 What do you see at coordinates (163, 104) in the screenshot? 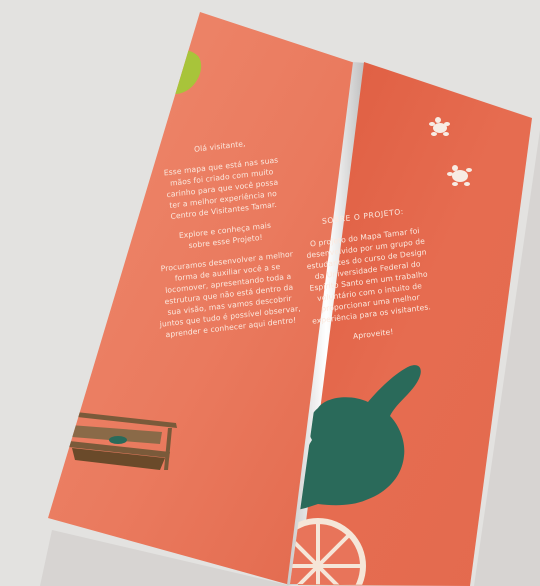
I see `tree-trunk` at bounding box center [163, 104].